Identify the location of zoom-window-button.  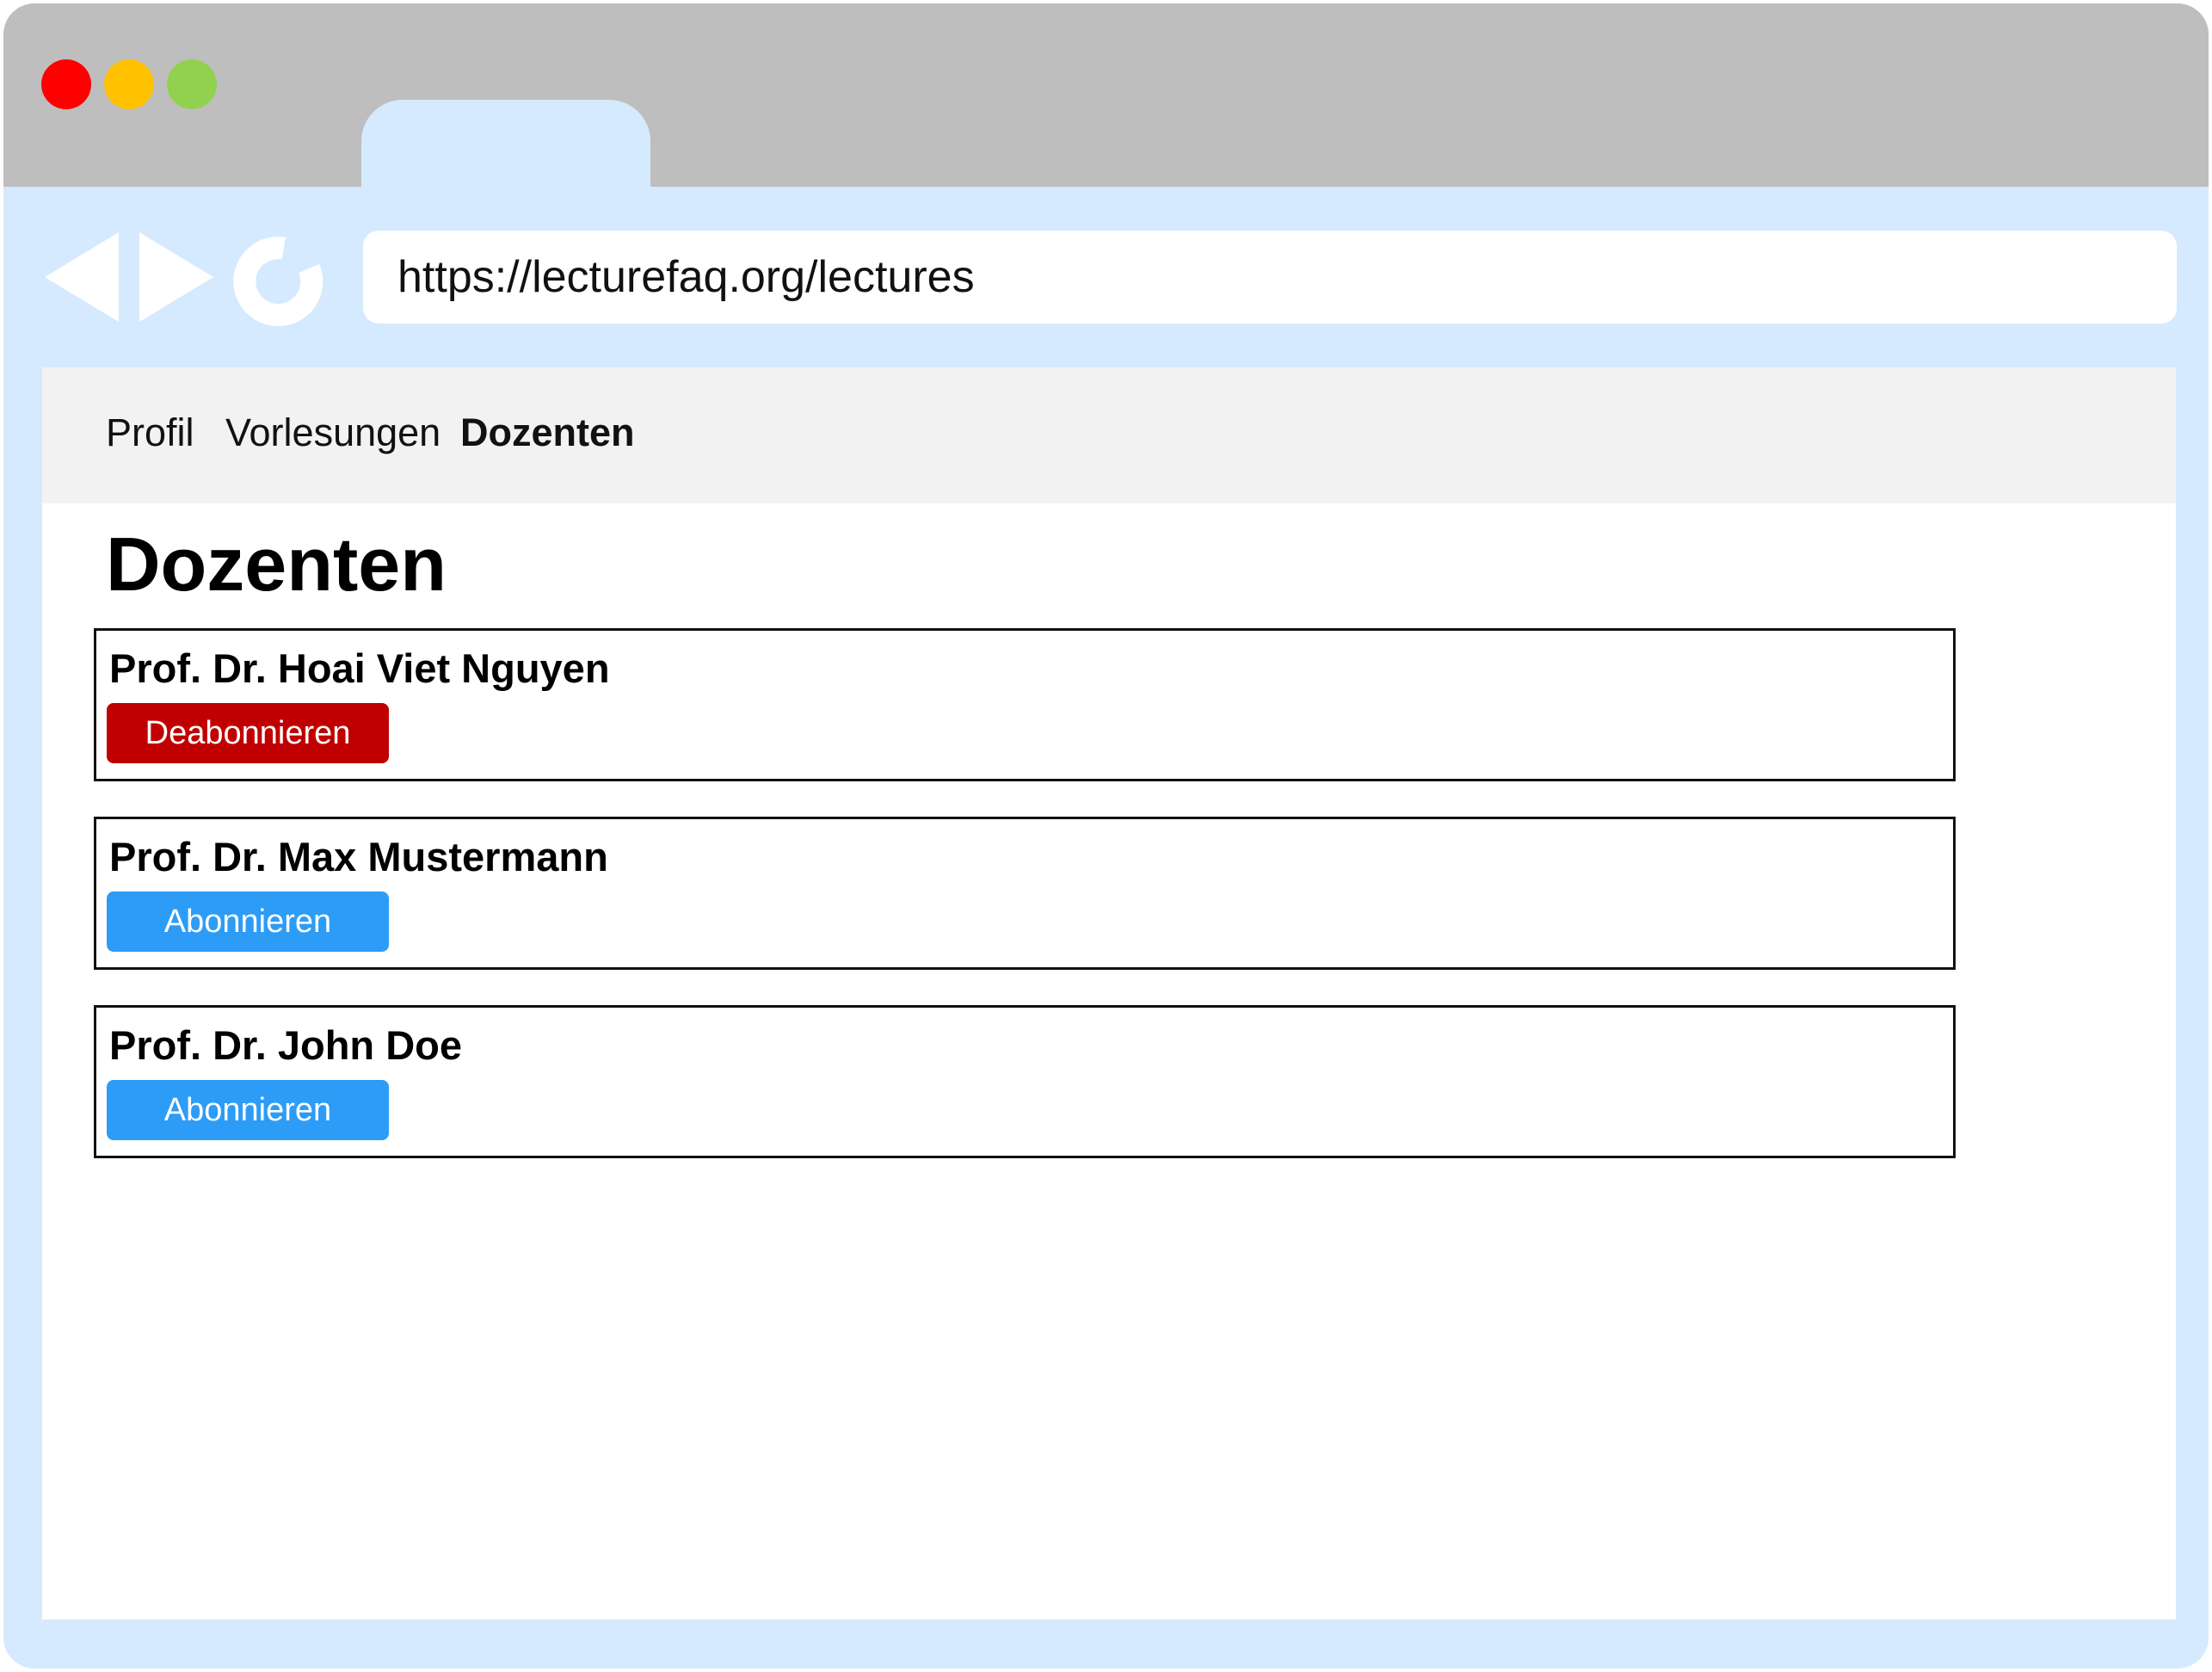
(192, 84).